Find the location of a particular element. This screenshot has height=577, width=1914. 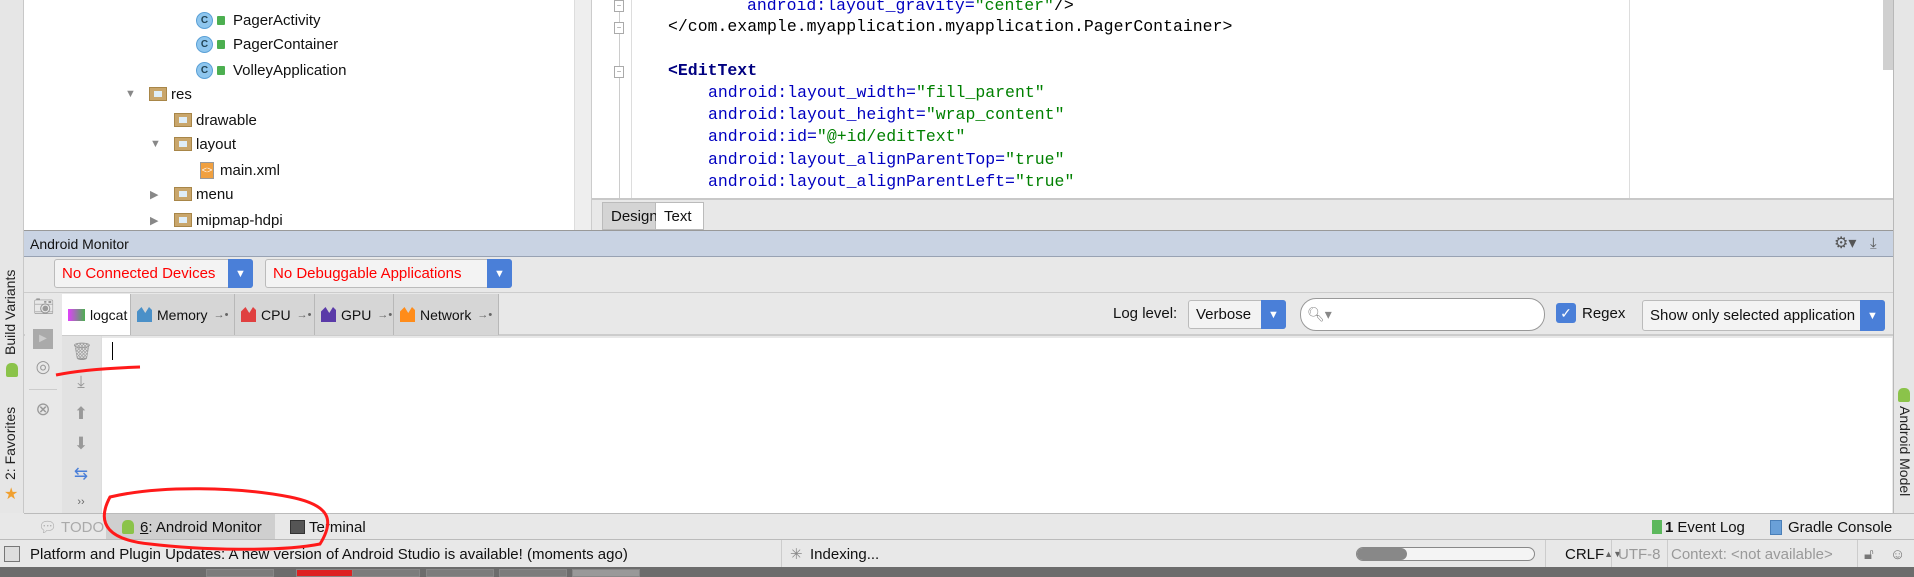

favorites-tab: 2: Favorites is located at coordinates (10, 443).